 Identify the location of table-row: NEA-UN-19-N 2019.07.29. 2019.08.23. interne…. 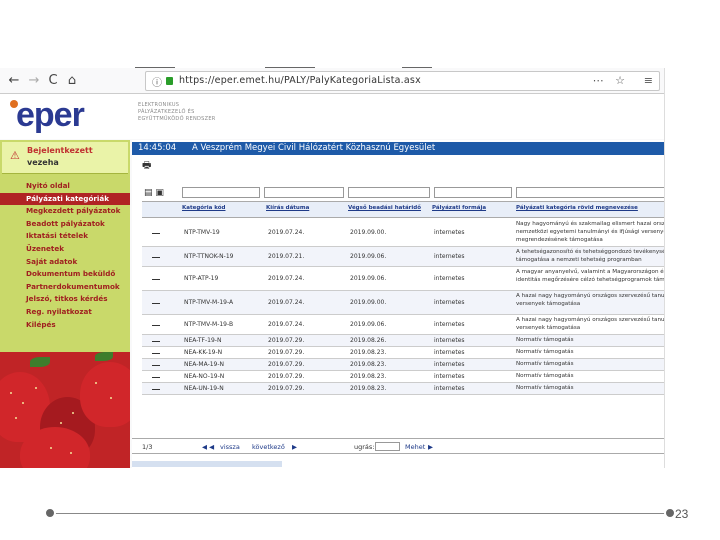
(403, 389).